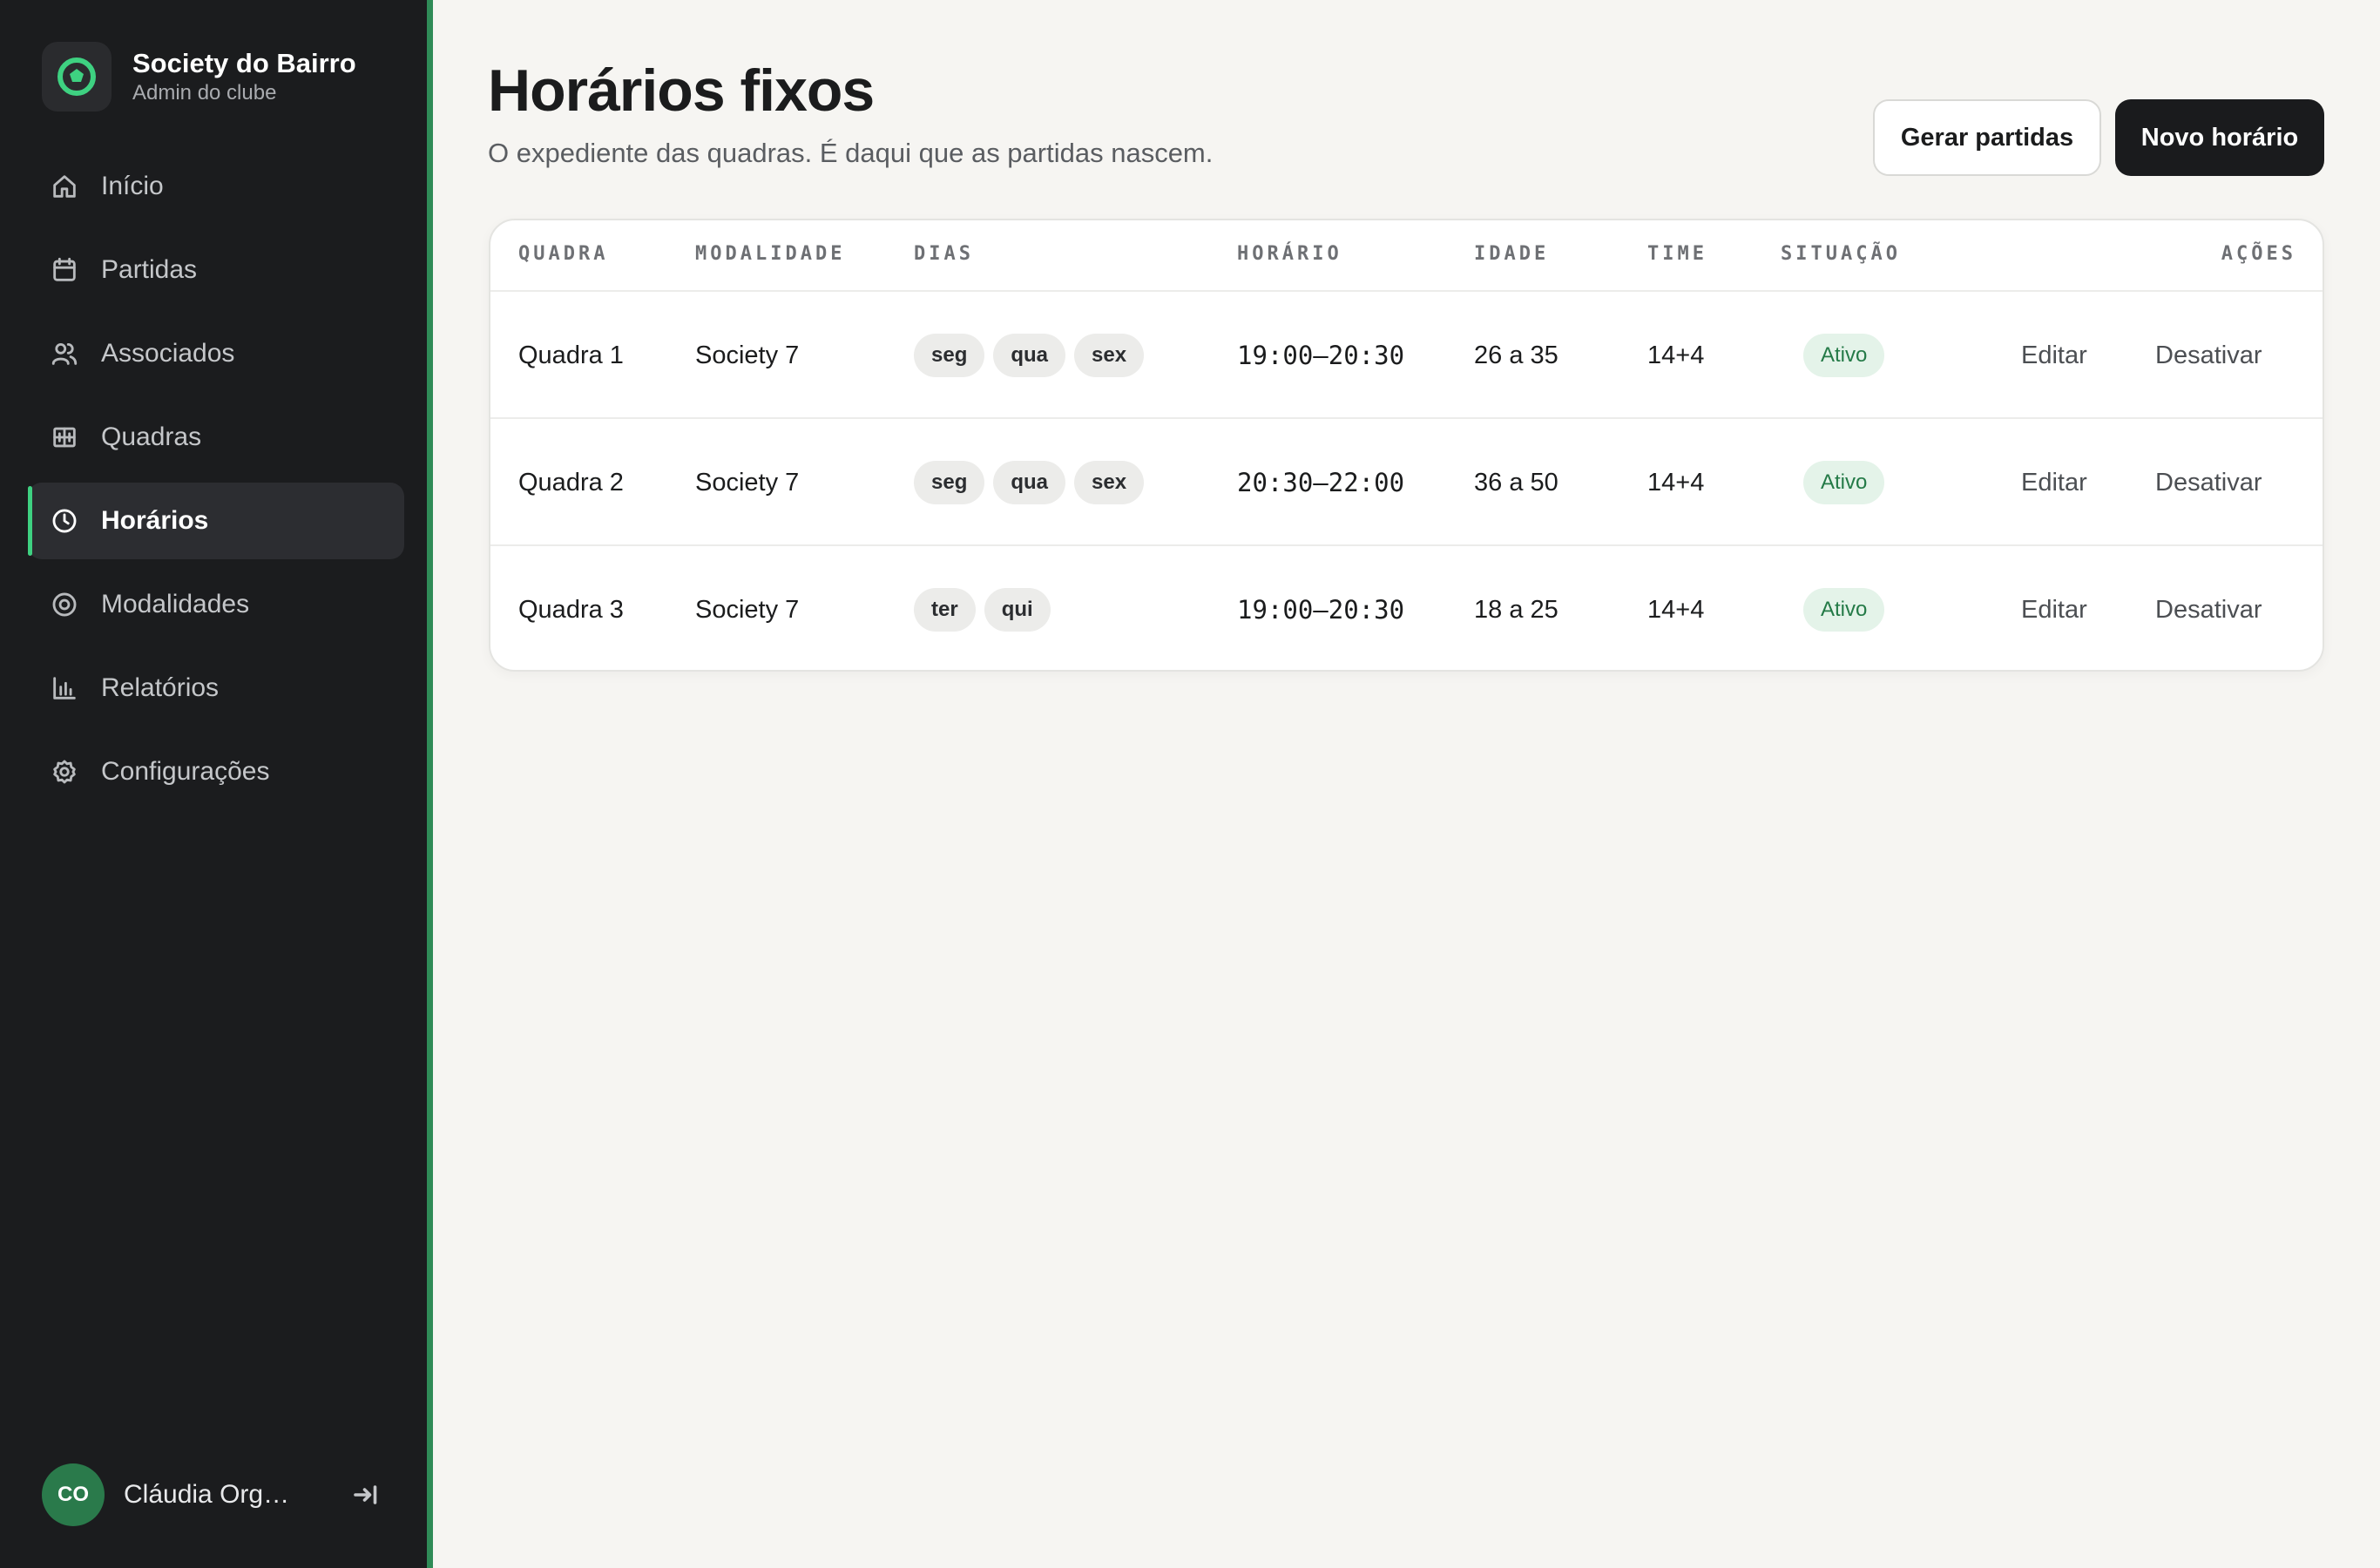 The width and height of the screenshot is (2380, 1568). What do you see at coordinates (571, 482) in the screenshot?
I see `cell-quadra: Quadra 2` at bounding box center [571, 482].